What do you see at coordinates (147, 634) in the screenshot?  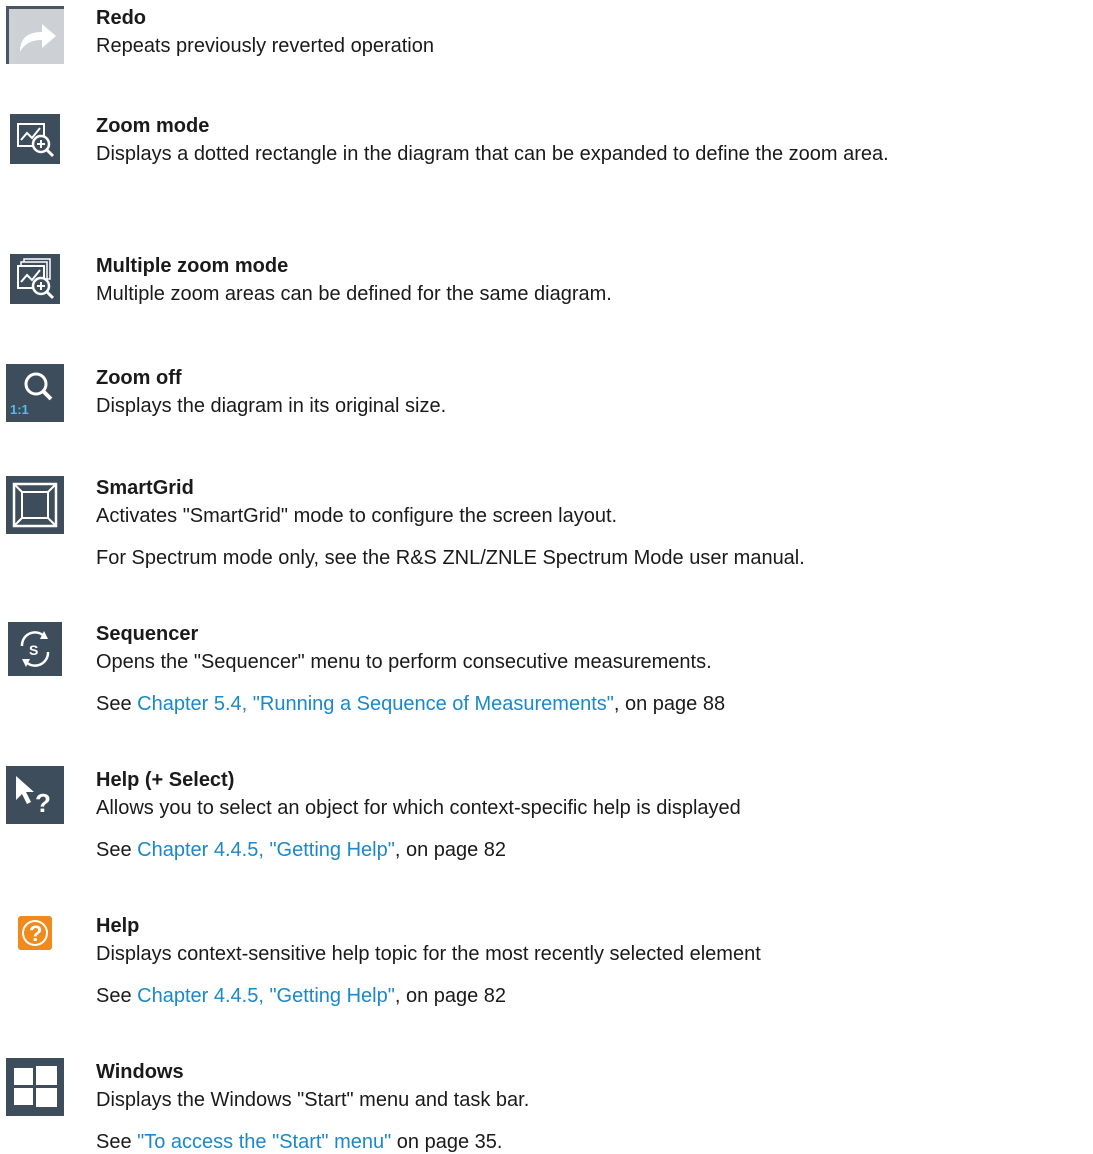 I see `entry-title: Sequencer` at bounding box center [147, 634].